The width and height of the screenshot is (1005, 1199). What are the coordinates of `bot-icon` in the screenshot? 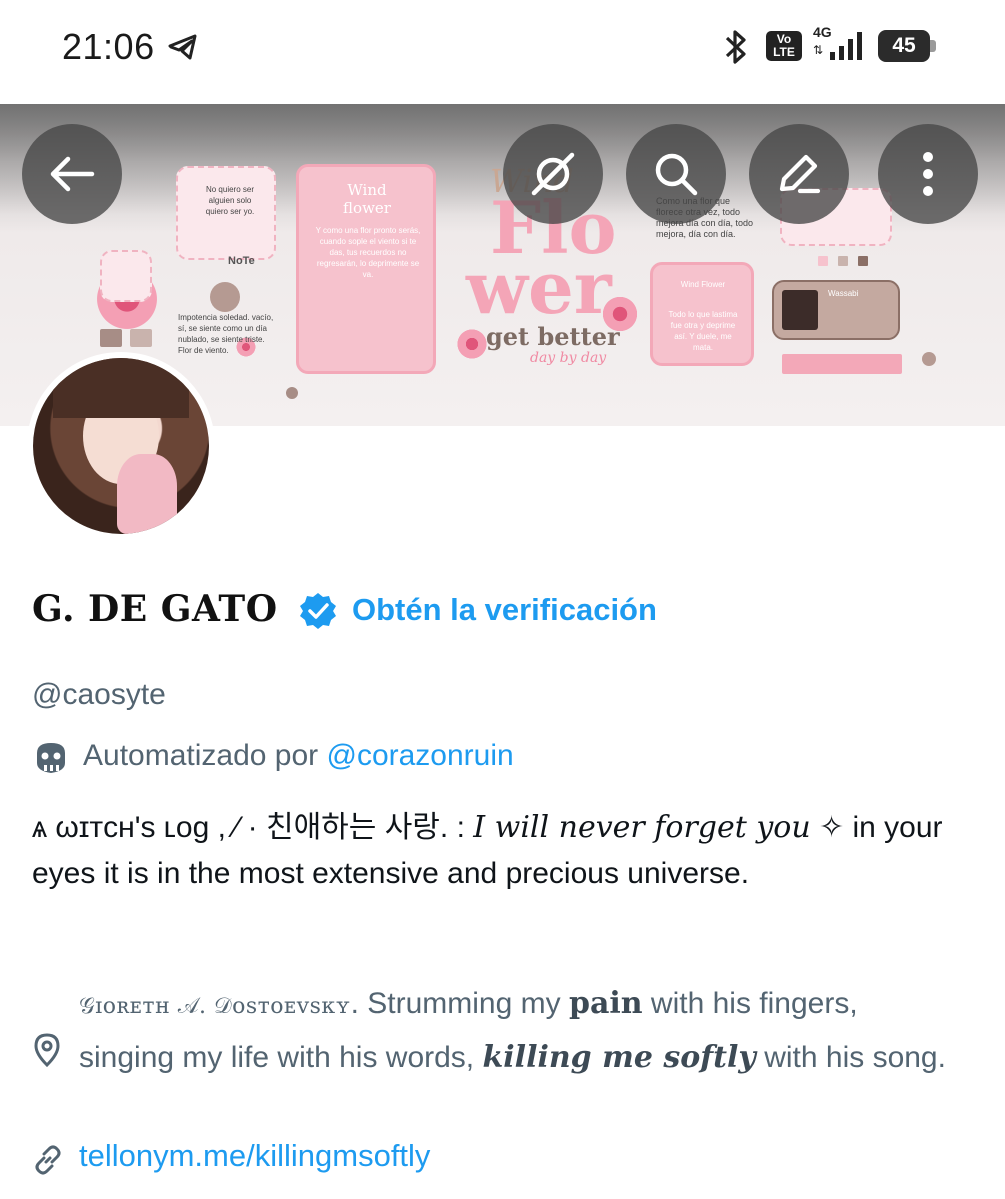 It's located at (51, 758).